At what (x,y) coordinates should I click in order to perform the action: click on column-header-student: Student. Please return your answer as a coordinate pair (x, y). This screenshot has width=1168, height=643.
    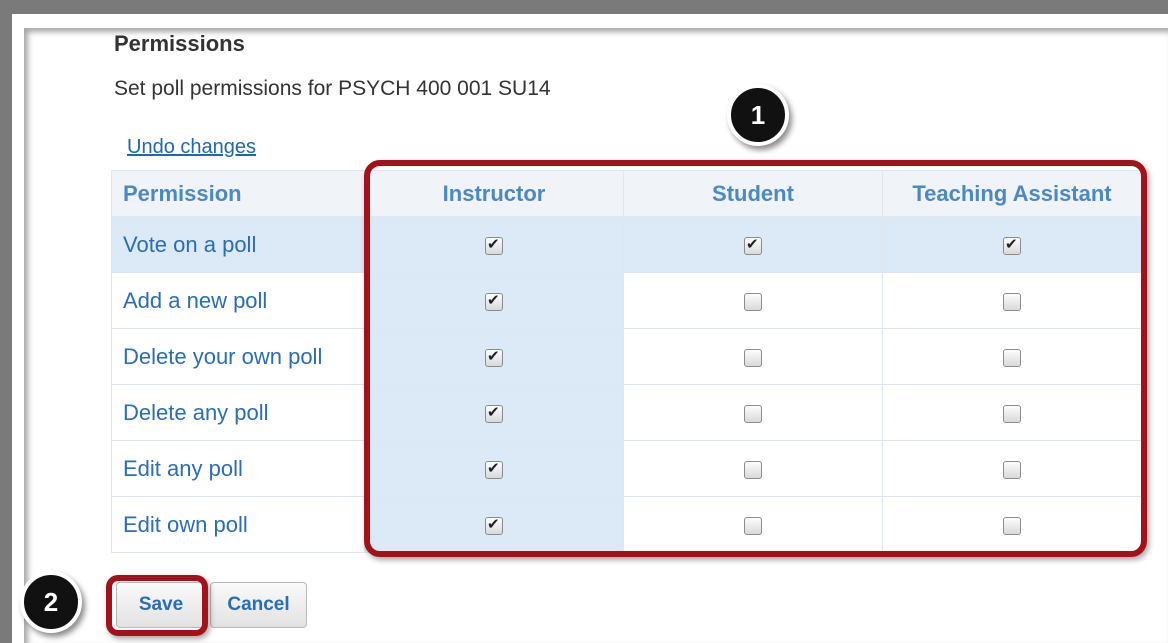
    Looking at the image, I should click on (753, 193).